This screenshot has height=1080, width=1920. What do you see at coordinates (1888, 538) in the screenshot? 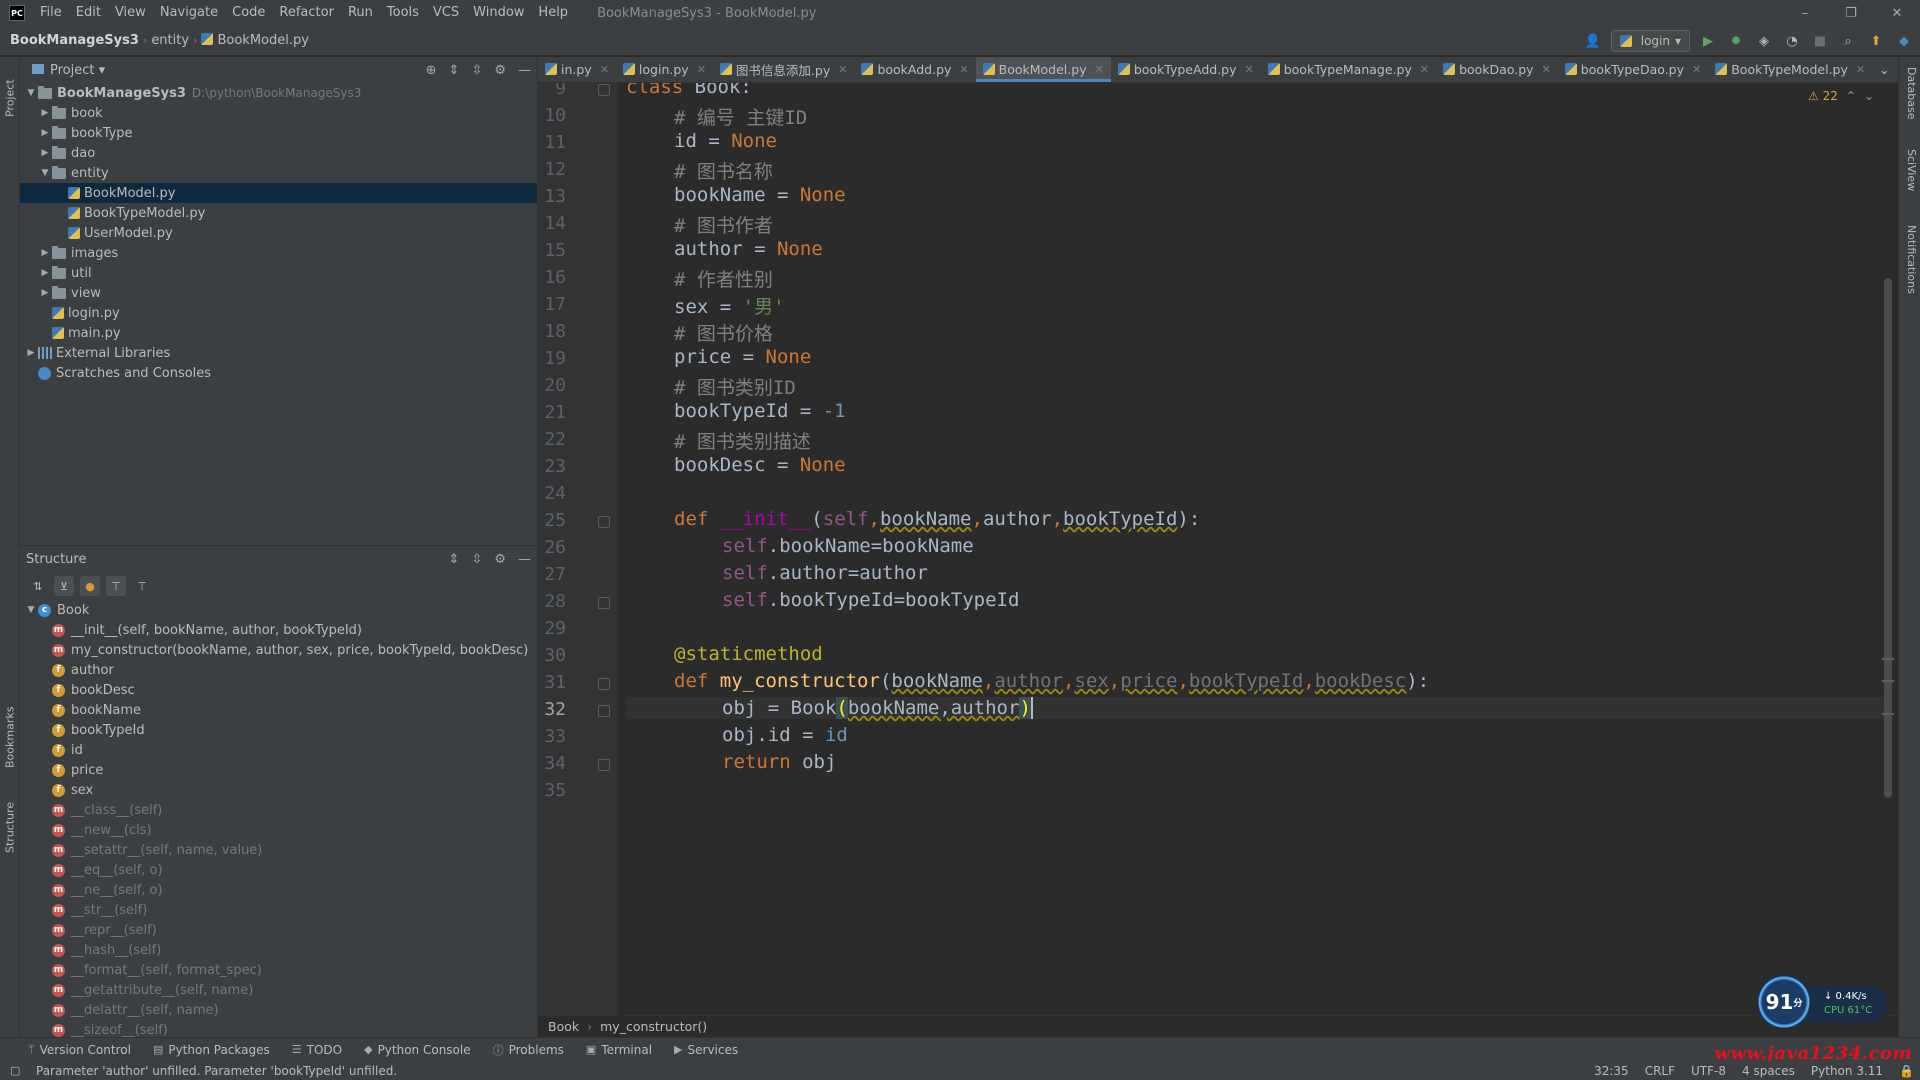
I see `editor-scrollbar` at bounding box center [1888, 538].